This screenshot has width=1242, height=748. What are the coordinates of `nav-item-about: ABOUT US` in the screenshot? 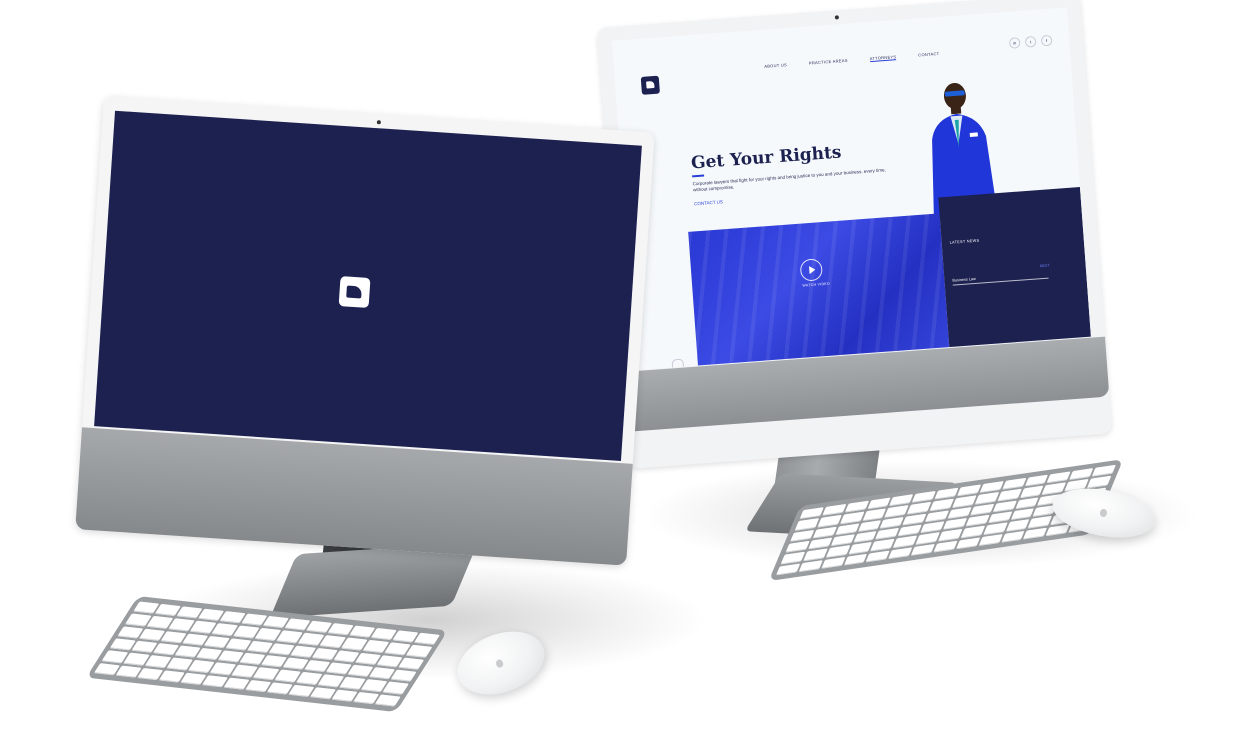 It's located at (775, 66).